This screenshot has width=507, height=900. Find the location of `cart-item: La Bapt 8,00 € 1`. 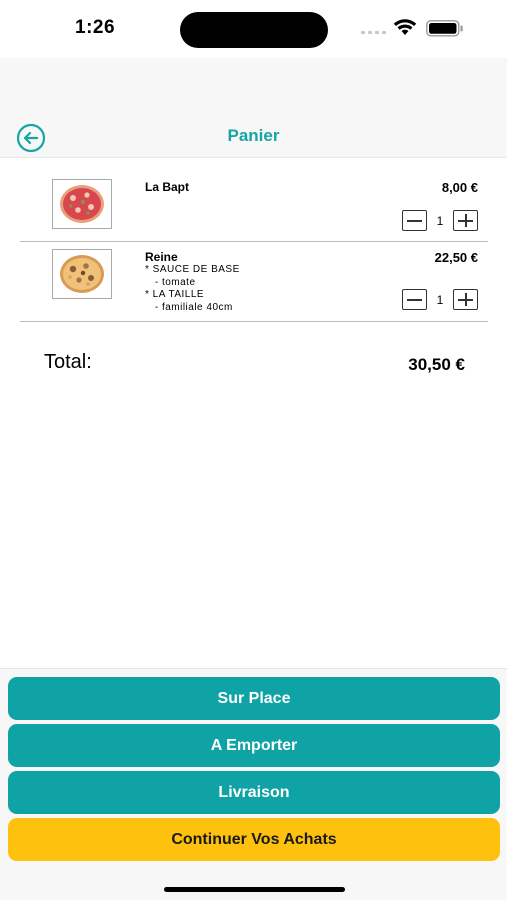

cart-item: La Bapt 8,00 € 1 is located at coordinates (254, 206).